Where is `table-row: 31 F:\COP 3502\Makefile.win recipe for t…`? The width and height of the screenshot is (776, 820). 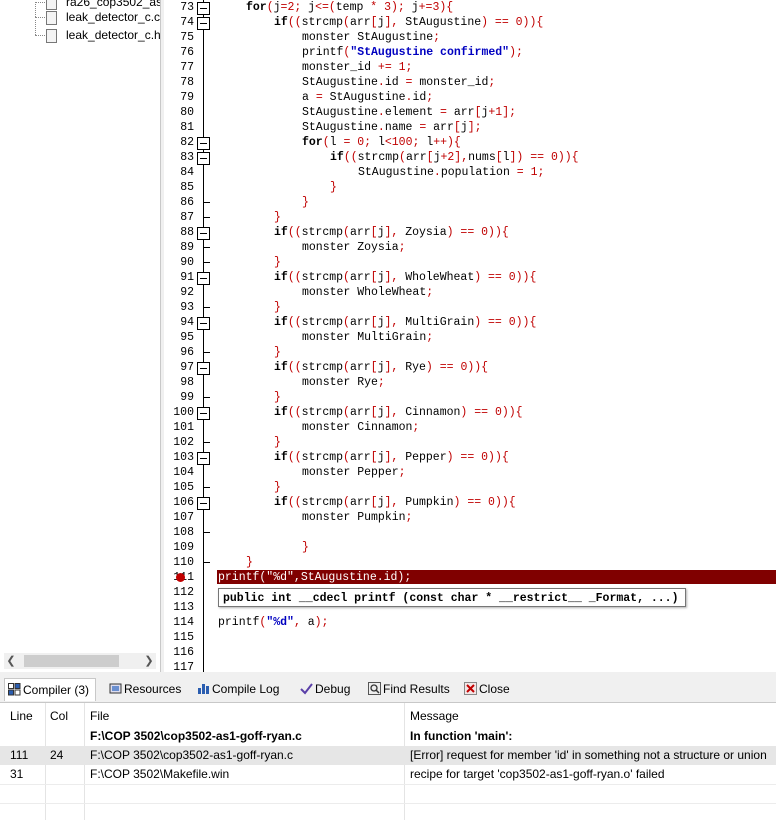
table-row: 31 F:\COP 3502\Makefile.win recipe for t… is located at coordinates (388, 774).